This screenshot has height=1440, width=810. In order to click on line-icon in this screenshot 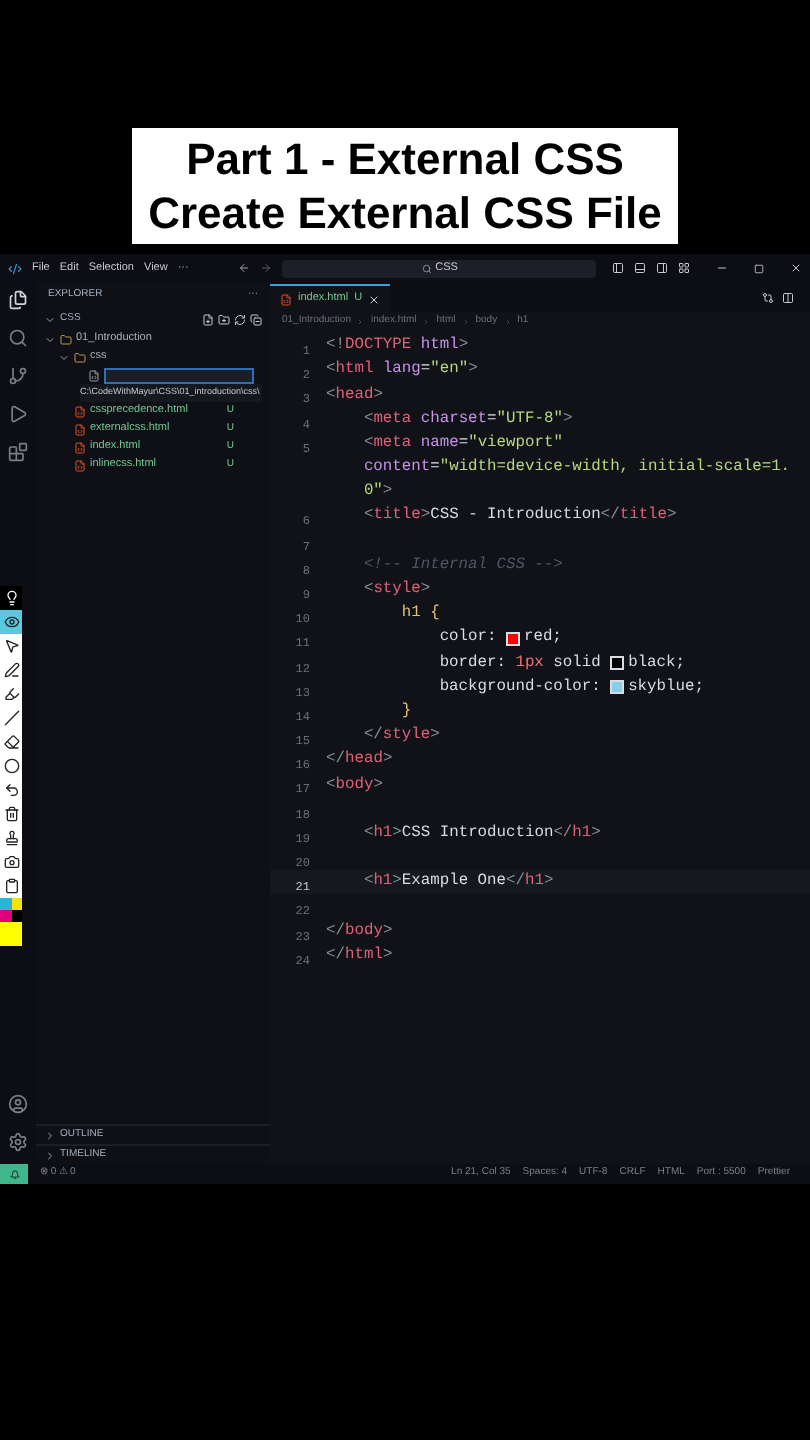, I will do `click(11, 718)`.